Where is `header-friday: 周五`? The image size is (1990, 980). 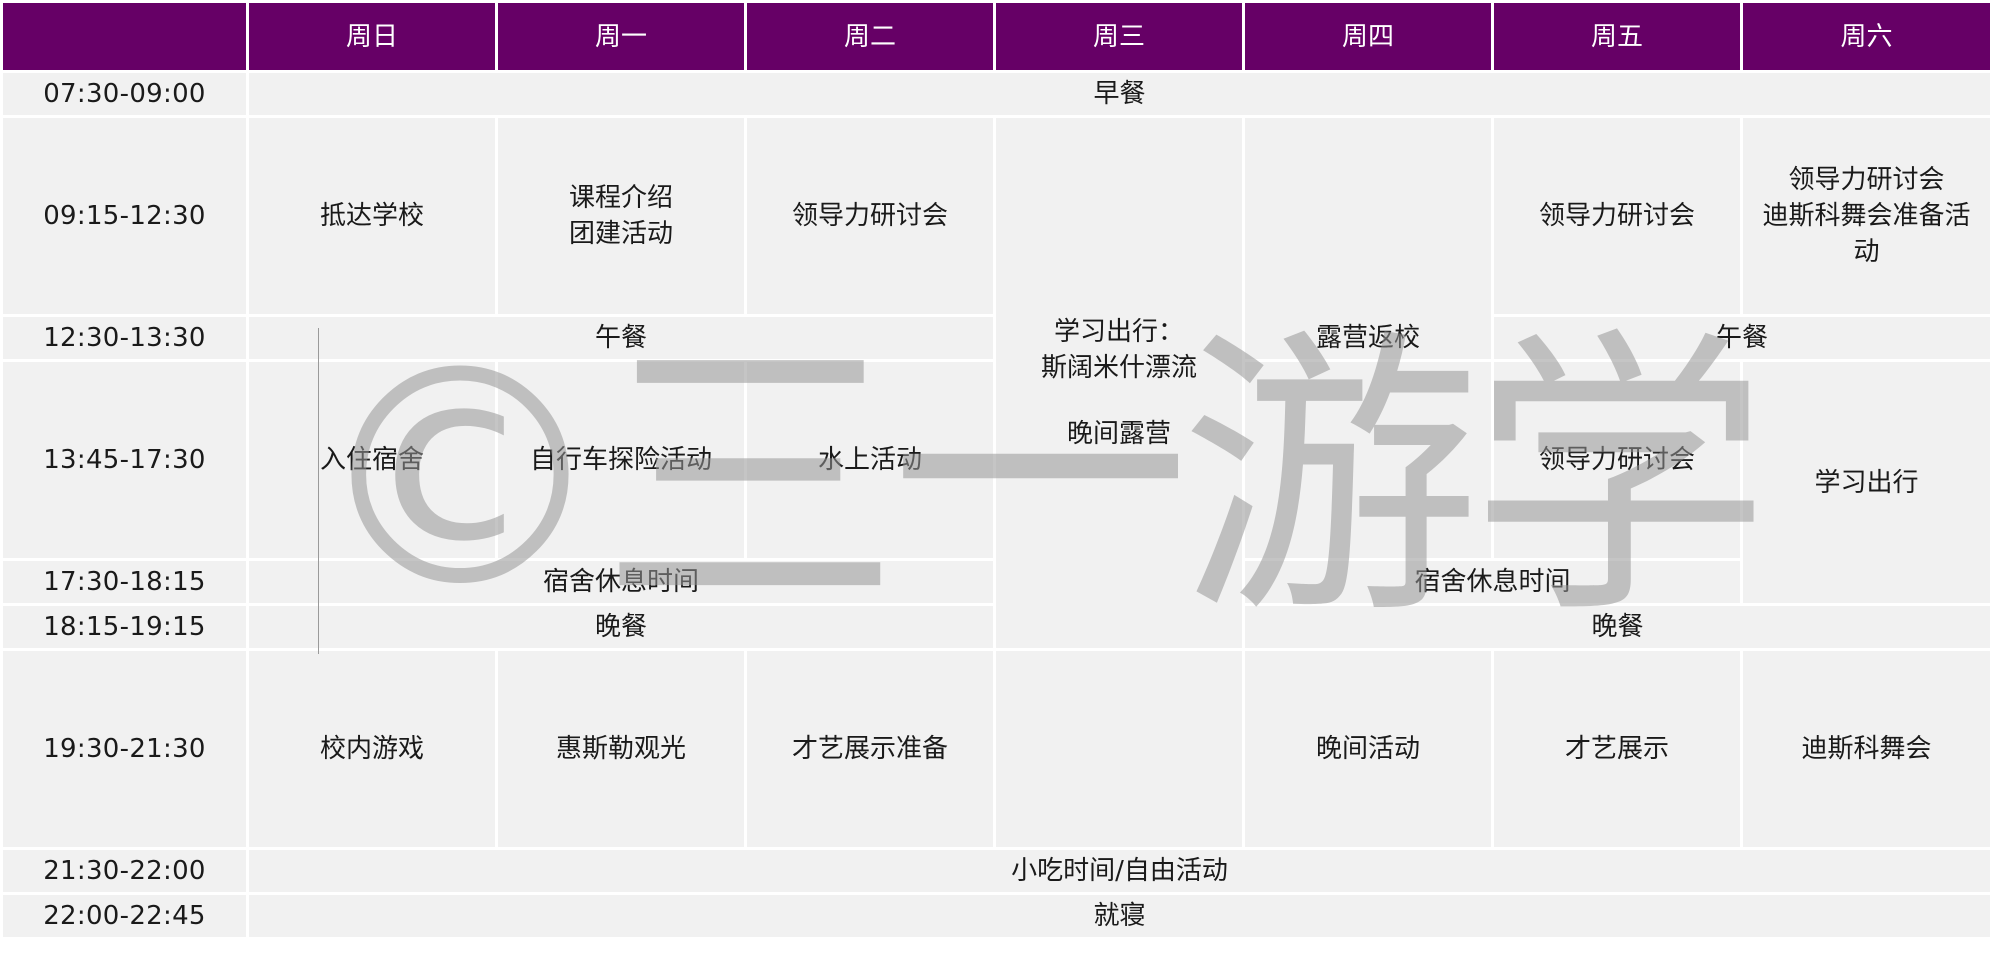
header-friday: 周五 is located at coordinates (1617, 36).